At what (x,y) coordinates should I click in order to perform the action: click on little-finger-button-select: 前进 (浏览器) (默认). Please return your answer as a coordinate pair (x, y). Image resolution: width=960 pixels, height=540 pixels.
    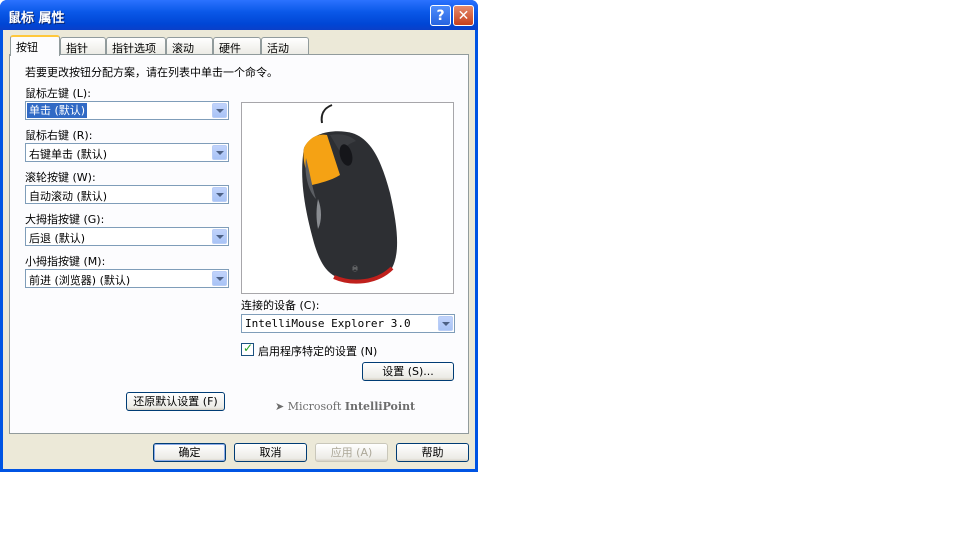
    Looking at the image, I should click on (127, 278).